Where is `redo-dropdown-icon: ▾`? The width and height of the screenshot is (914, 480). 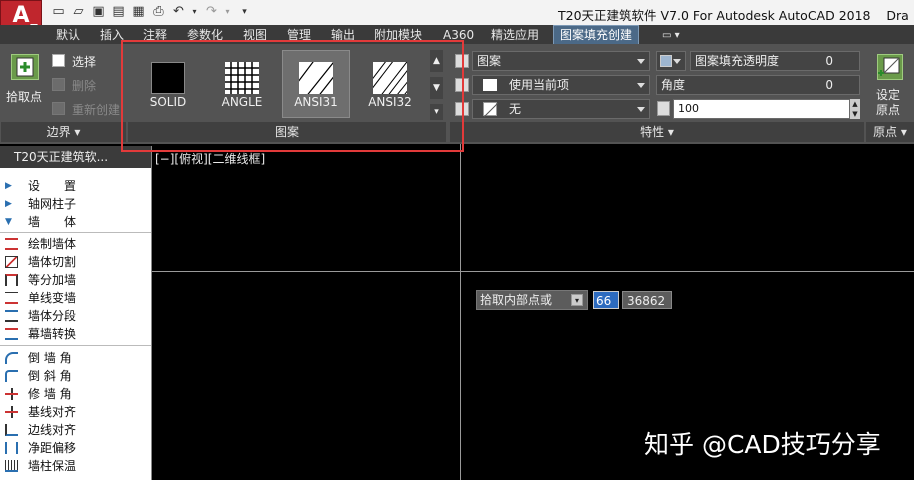
redo-dropdown-icon: ▾ is located at coordinates (227, 12).